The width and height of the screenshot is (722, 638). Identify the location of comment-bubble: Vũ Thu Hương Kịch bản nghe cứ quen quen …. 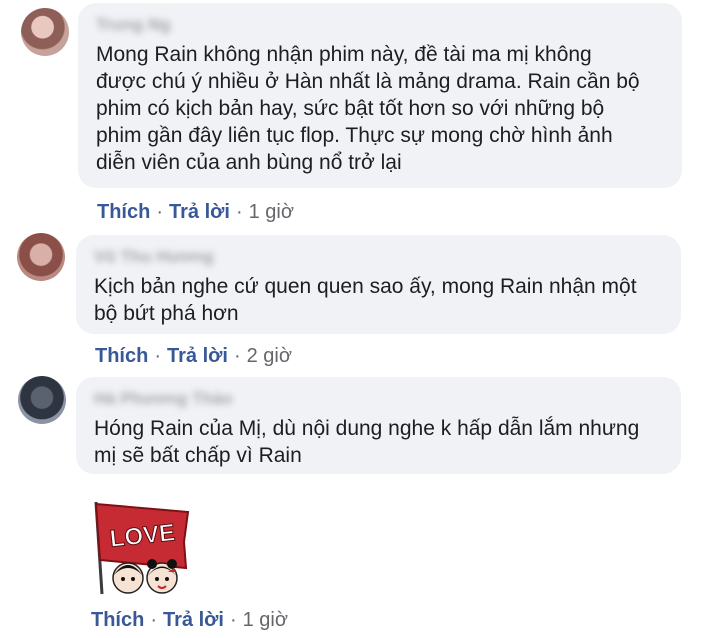
(378, 284).